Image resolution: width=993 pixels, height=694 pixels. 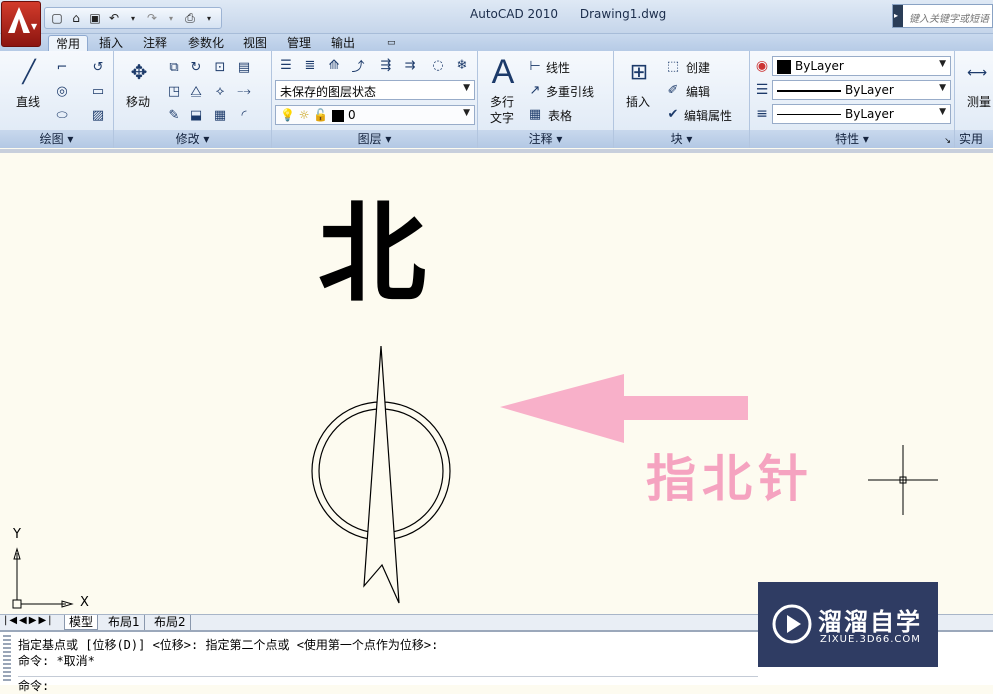 What do you see at coordinates (386, 65) in the screenshot?
I see `layer-isolate-icon: ⇶` at bounding box center [386, 65].